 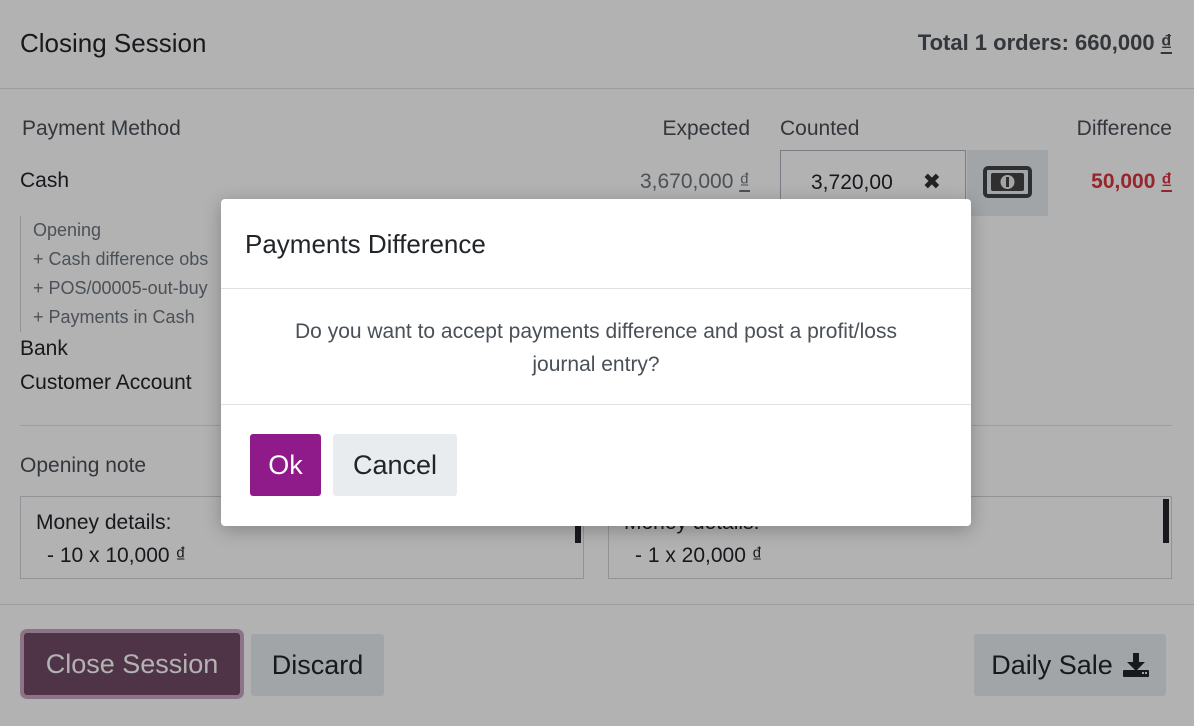 I want to click on dialog-title: Payments Difference, so click(x=365, y=244).